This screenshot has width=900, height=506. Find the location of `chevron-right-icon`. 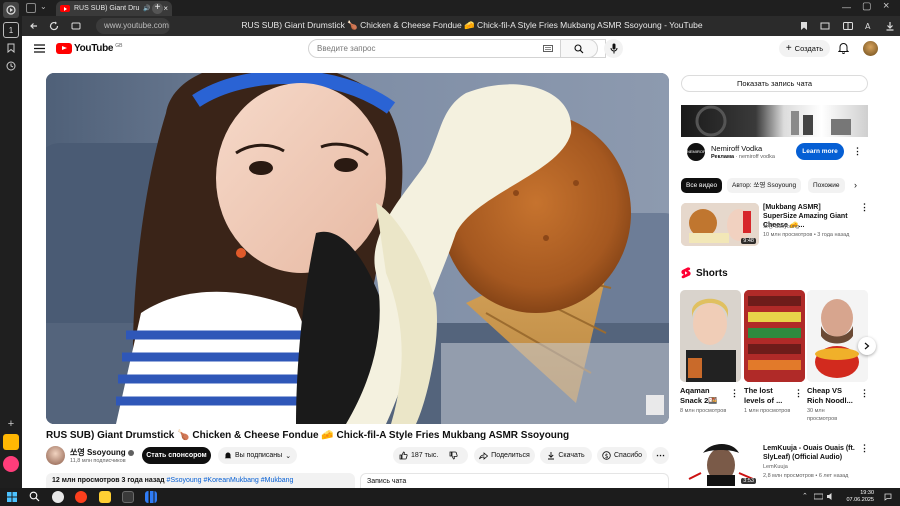

chevron-right-icon is located at coordinates (867, 346).